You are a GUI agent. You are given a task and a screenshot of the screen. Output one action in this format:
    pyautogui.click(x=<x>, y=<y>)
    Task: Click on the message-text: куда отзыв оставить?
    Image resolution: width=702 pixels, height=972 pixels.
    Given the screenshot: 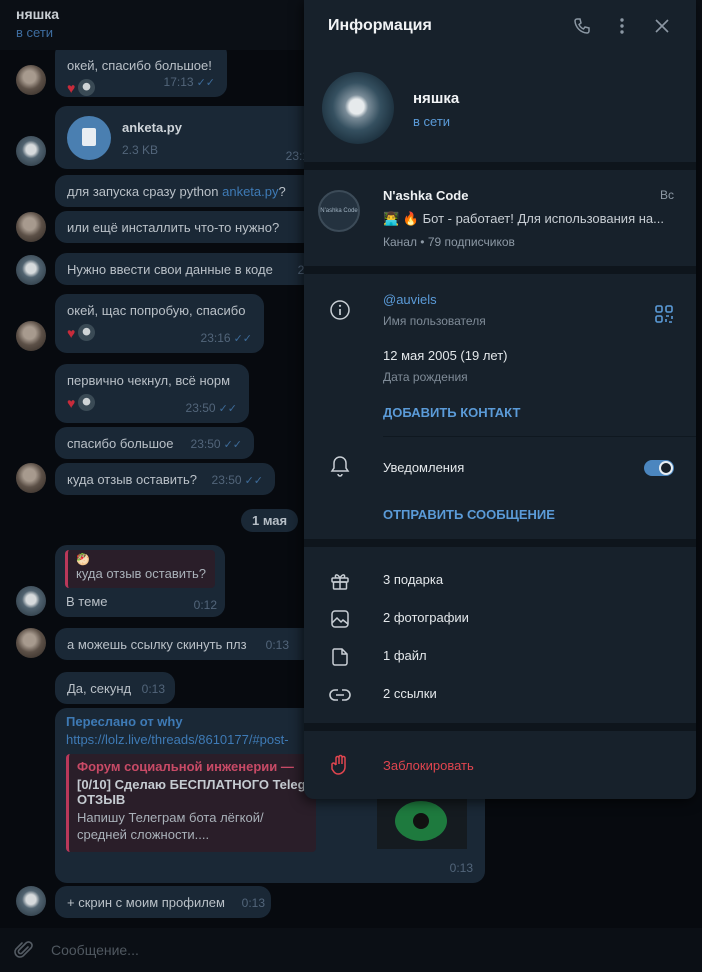 What is the action you would take?
    pyautogui.click(x=132, y=479)
    